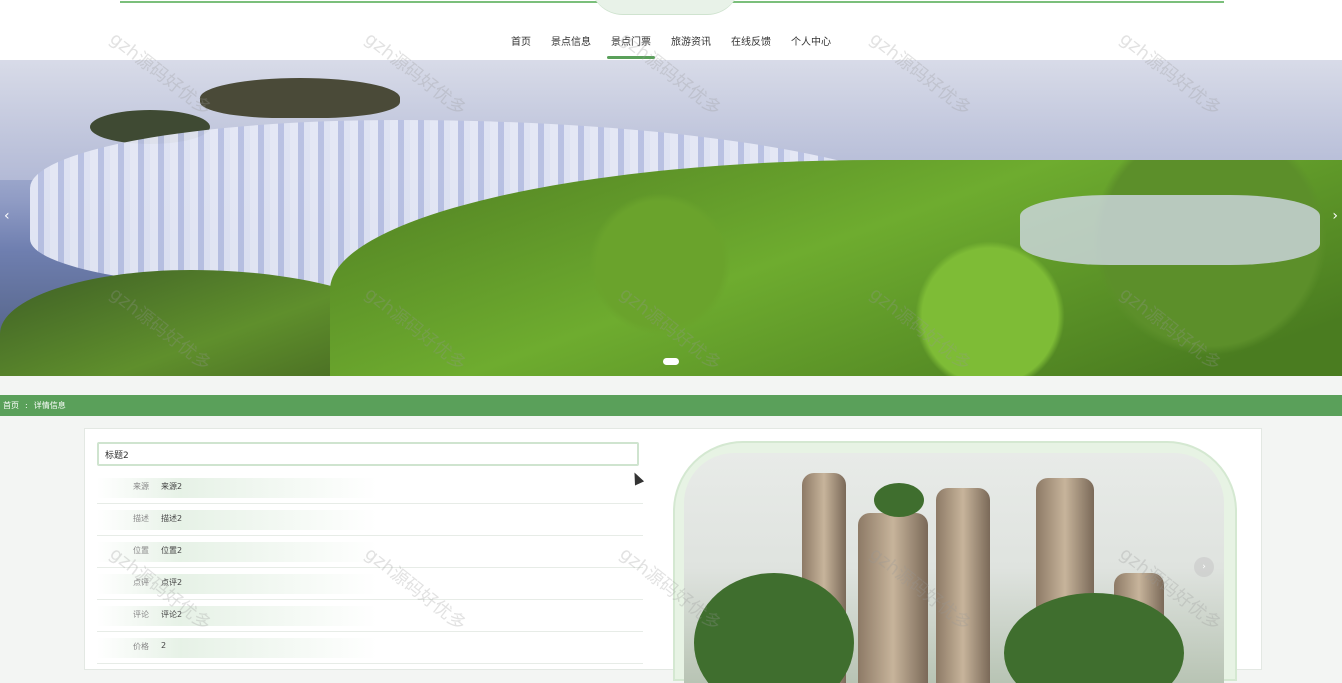 The height and width of the screenshot is (683, 1342). I want to click on detail-image: ›, so click(954, 568).